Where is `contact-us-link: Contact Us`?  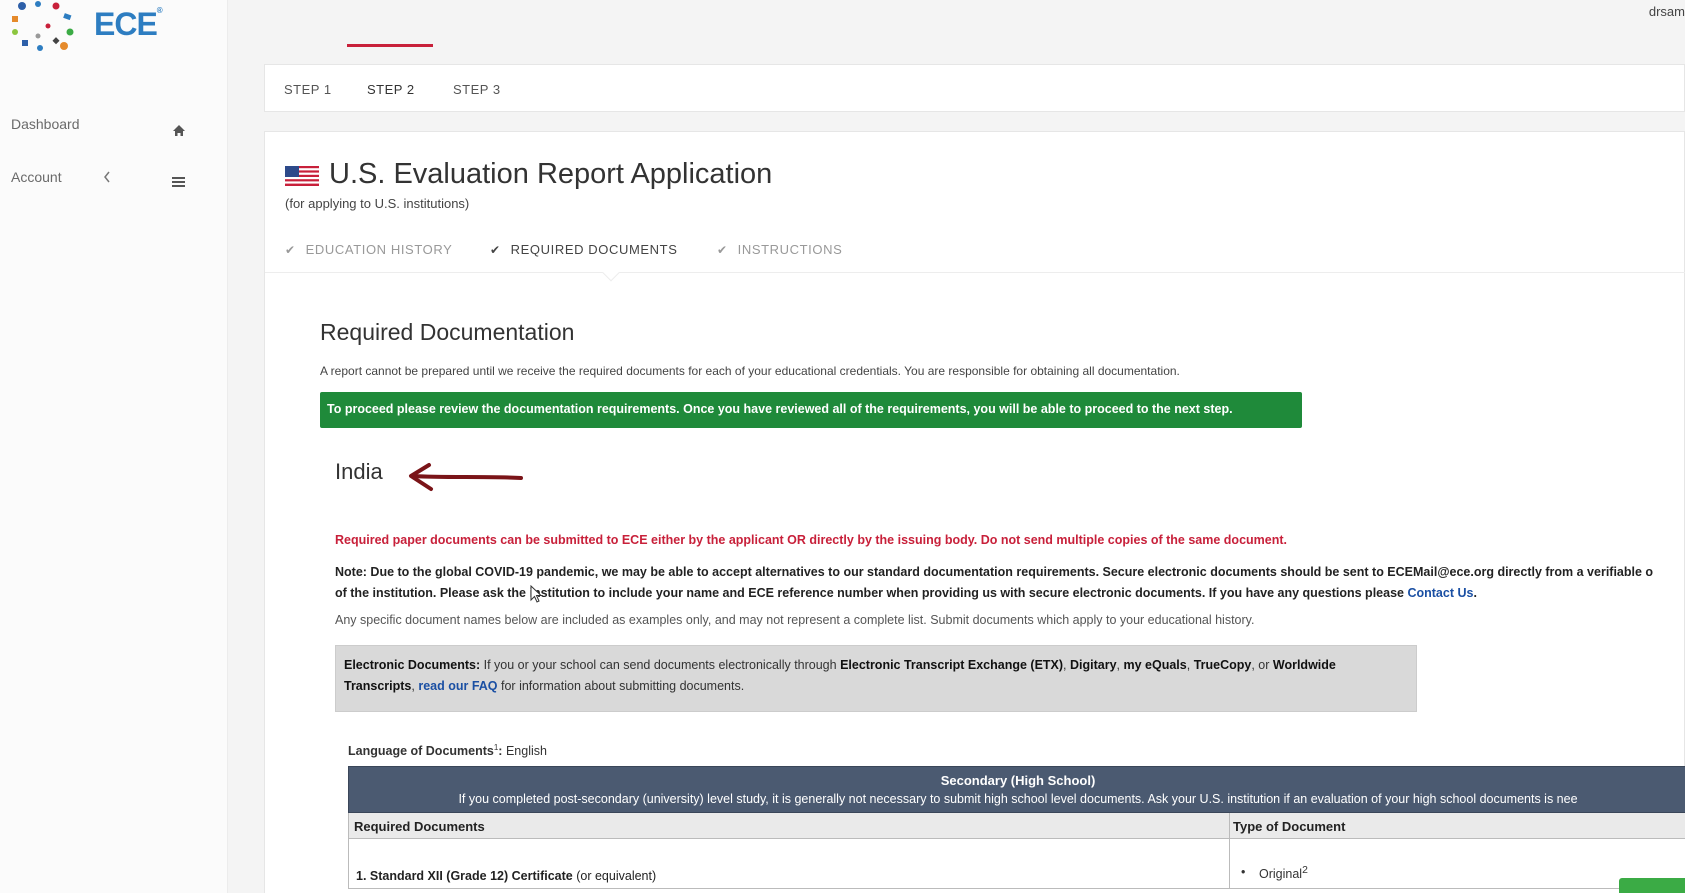
contact-us-link: Contact Us is located at coordinates (1440, 593).